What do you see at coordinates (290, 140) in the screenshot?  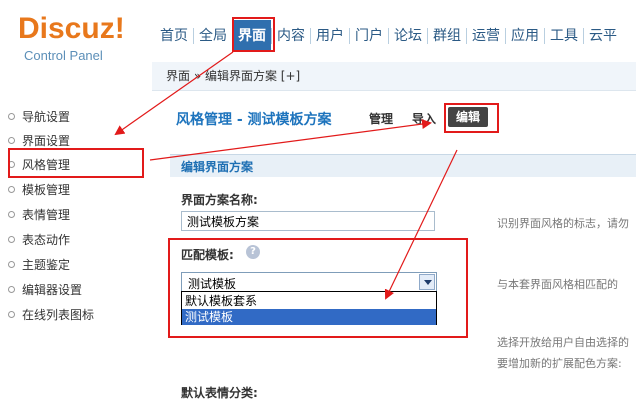 I see `arrow-sidebar-to-edit` at bounding box center [290, 140].